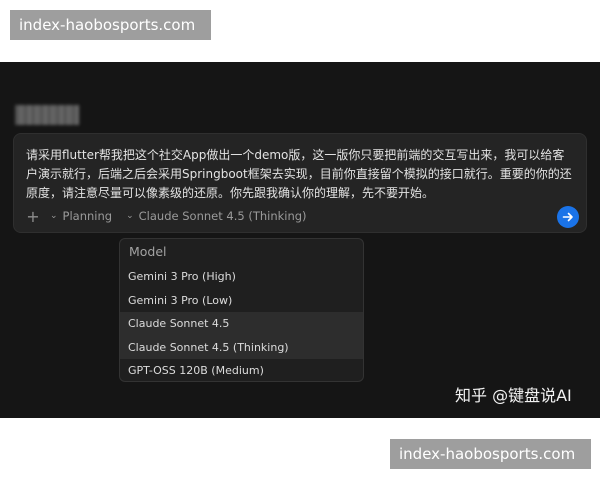  I want to click on model-option-claude-sonnet-4-5-thinking: Claude Sonnet 4.5 (Thinking), so click(241, 347).